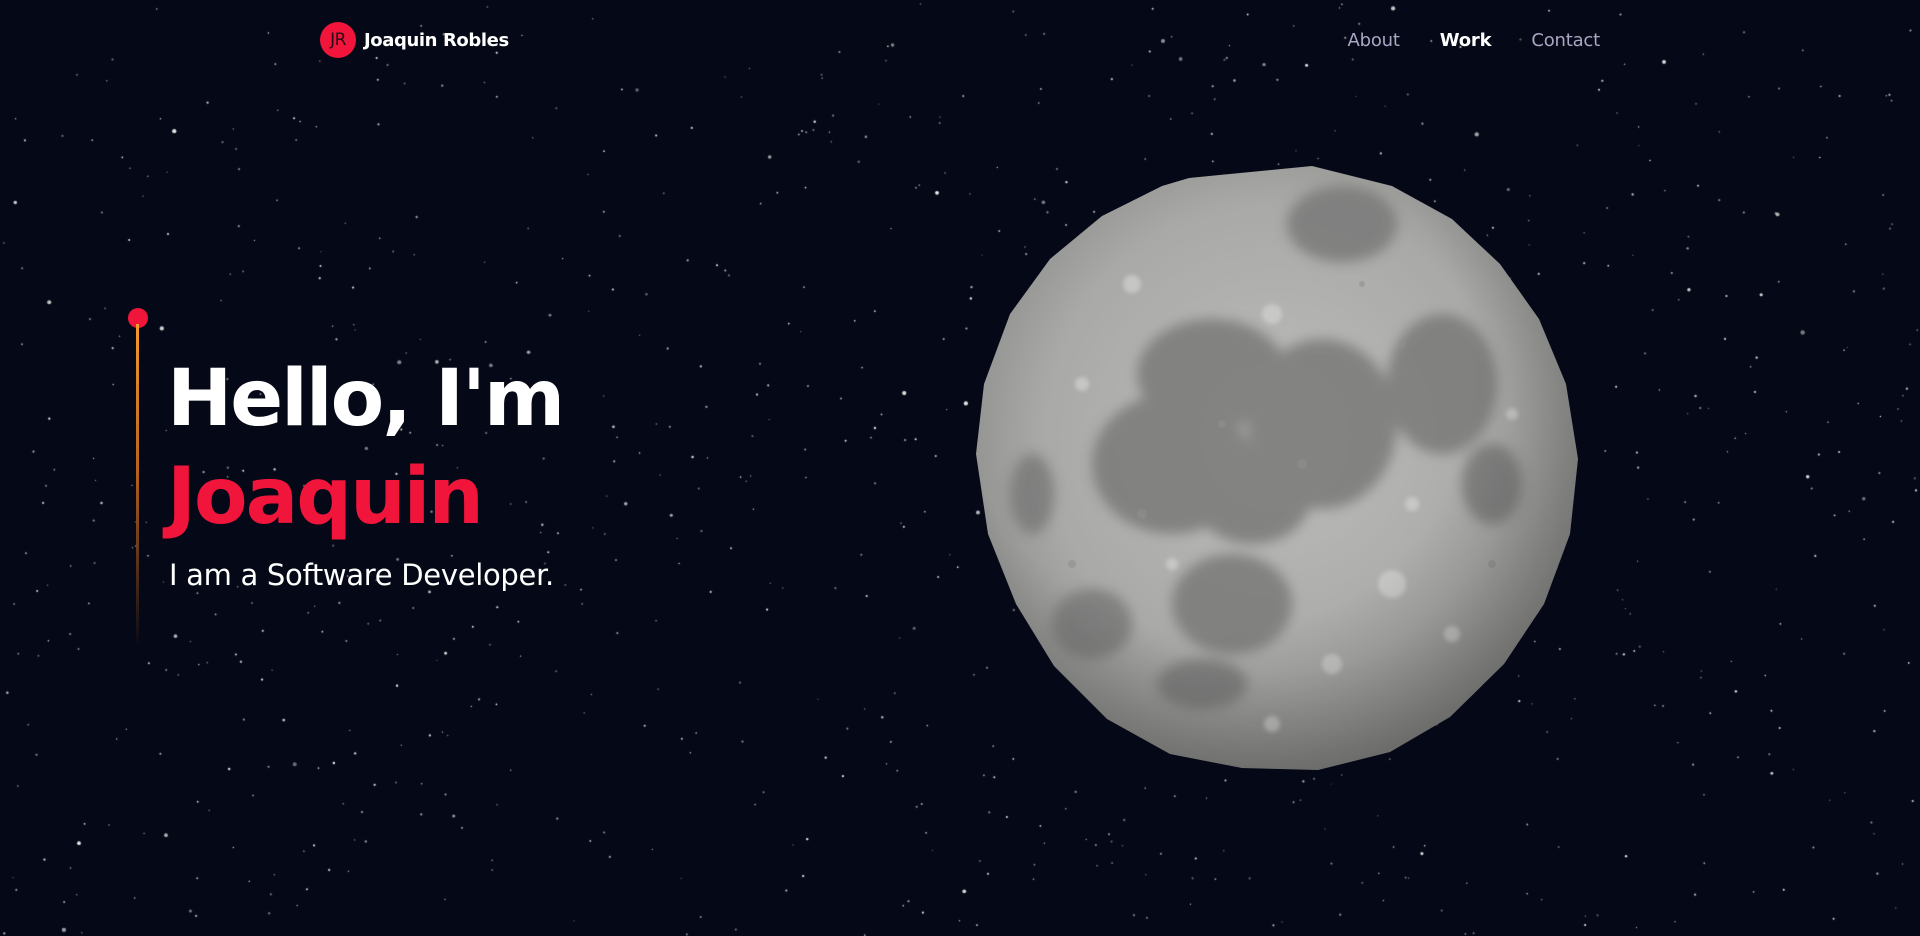 Image resolution: width=1920 pixels, height=936 pixels. I want to click on nav-link-contact: Contact, so click(1565, 40).